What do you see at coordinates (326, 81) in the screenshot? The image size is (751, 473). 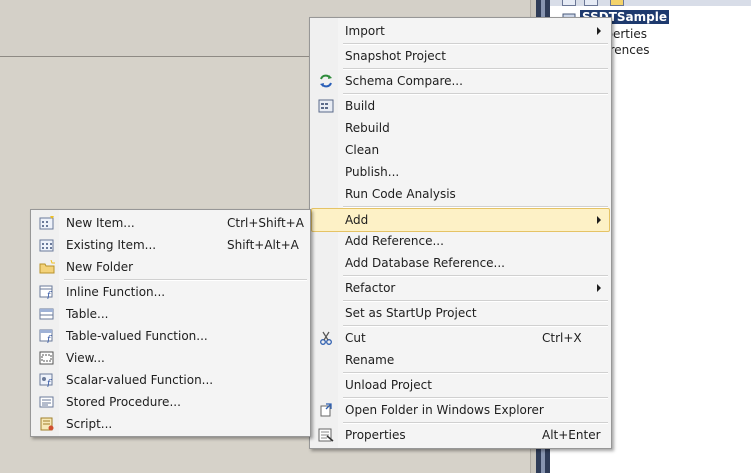 I see `schema-compare-icon` at bounding box center [326, 81].